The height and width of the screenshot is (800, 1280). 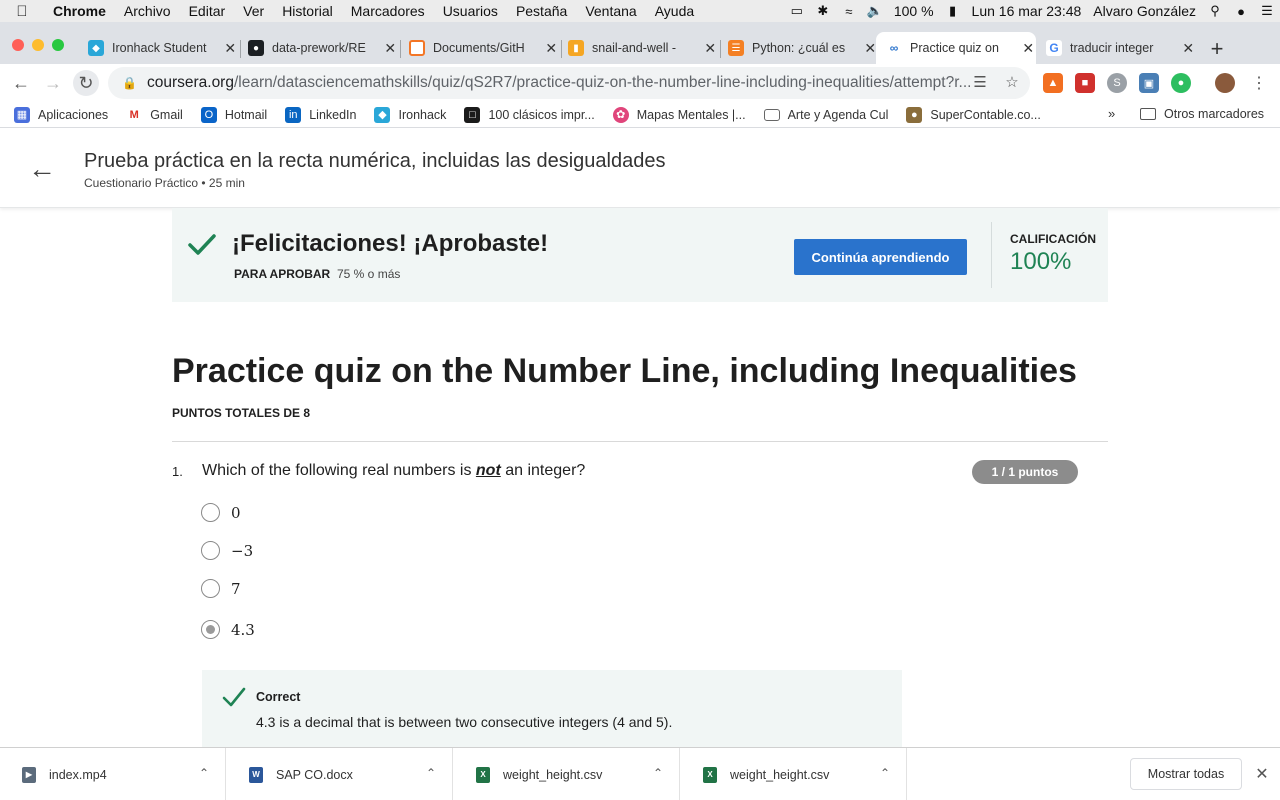 I want to click on siri-icon: ●, so click(x=1241, y=11).